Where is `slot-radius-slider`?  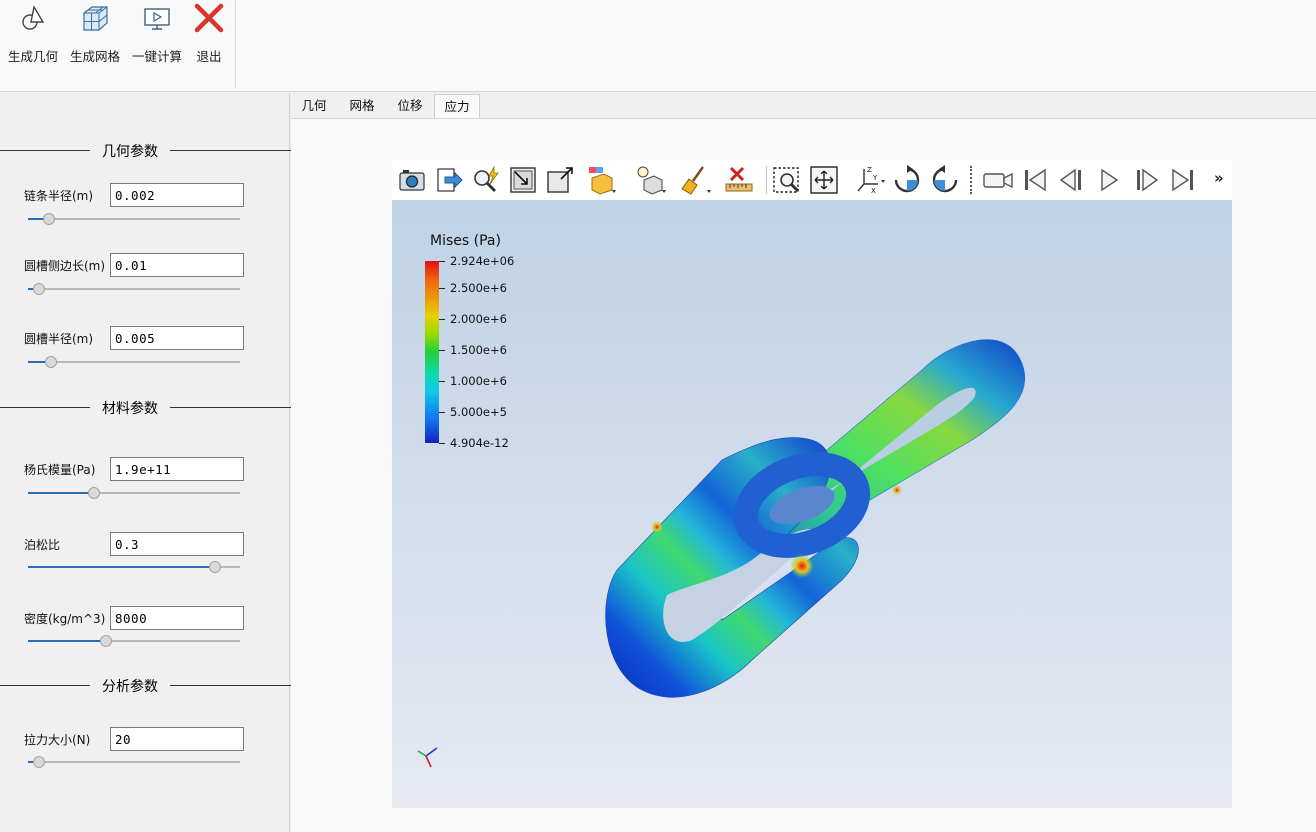
slot-radius-slider is located at coordinates (134, 362).